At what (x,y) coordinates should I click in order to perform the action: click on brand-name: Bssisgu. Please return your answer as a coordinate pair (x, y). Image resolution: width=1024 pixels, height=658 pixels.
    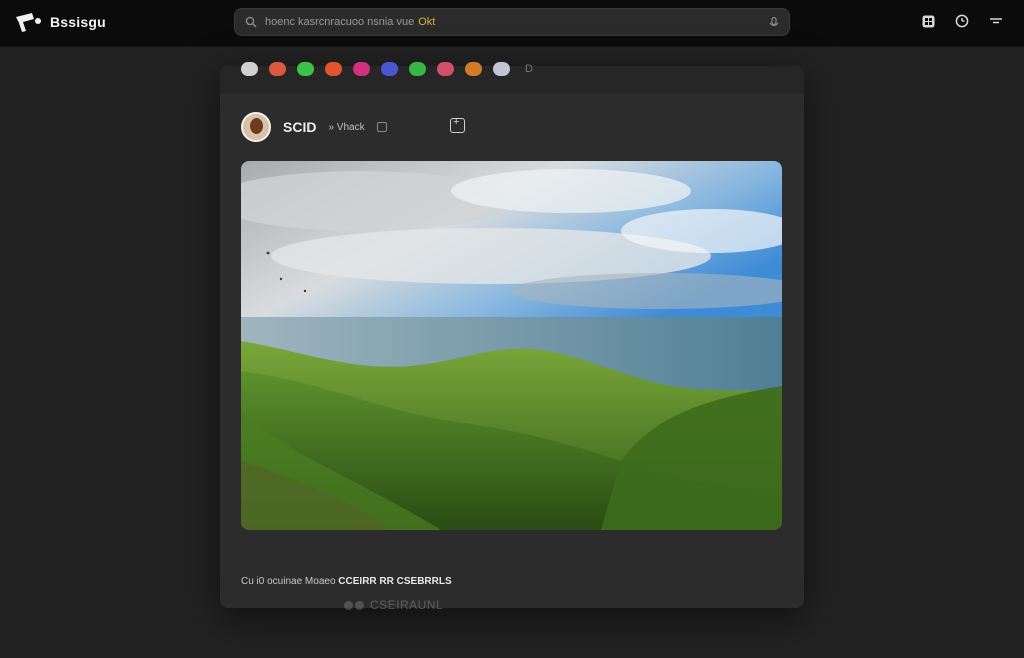
    Looking at the image, I should click on (78, 22).